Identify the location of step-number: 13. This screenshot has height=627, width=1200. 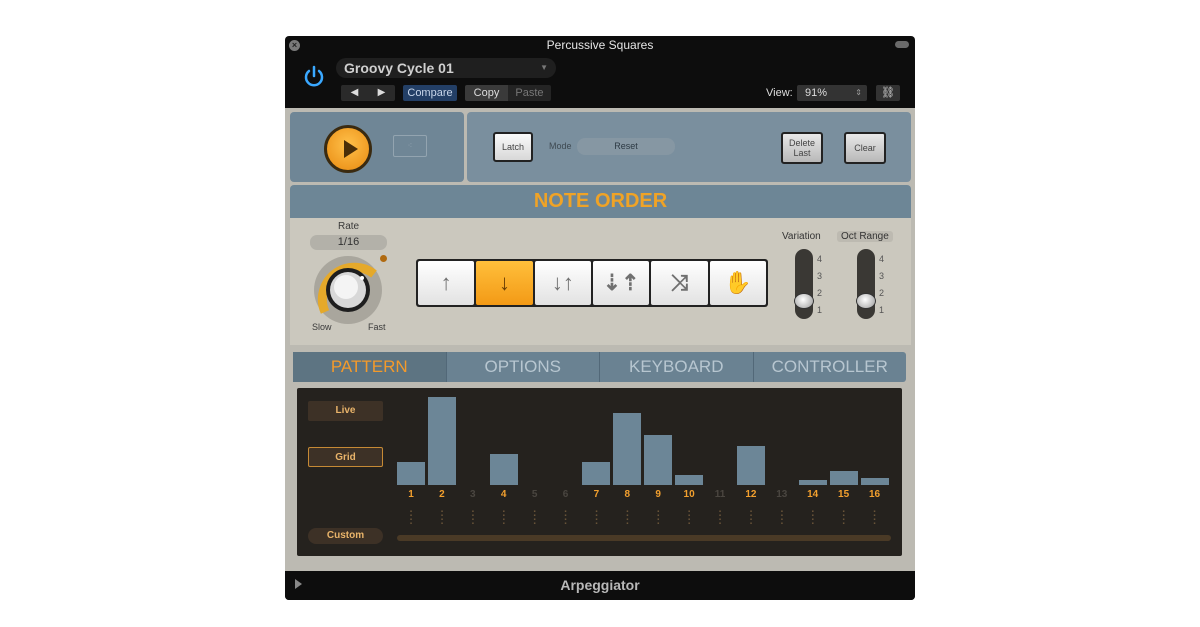
(782, 494).